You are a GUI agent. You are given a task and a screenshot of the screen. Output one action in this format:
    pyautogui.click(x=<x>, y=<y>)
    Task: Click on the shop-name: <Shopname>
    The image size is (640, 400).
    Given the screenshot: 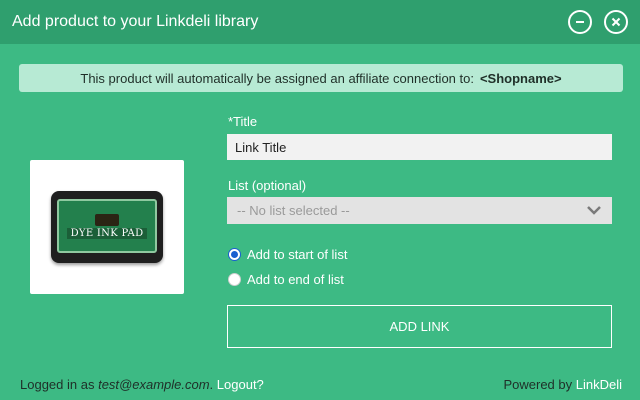 What is the action you would take?
    pyautogui.click(x=520, y=78)
    